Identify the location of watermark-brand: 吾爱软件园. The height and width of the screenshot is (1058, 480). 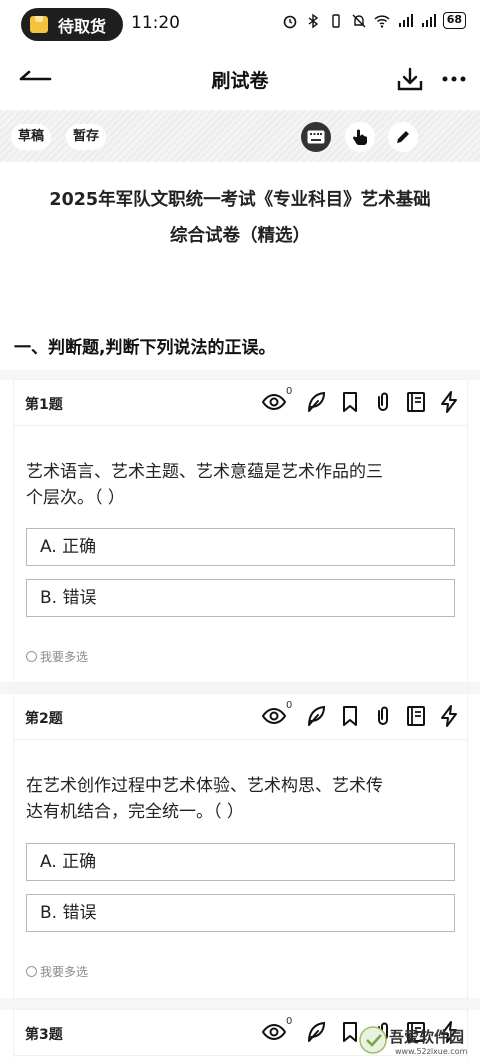
(426, 1037).